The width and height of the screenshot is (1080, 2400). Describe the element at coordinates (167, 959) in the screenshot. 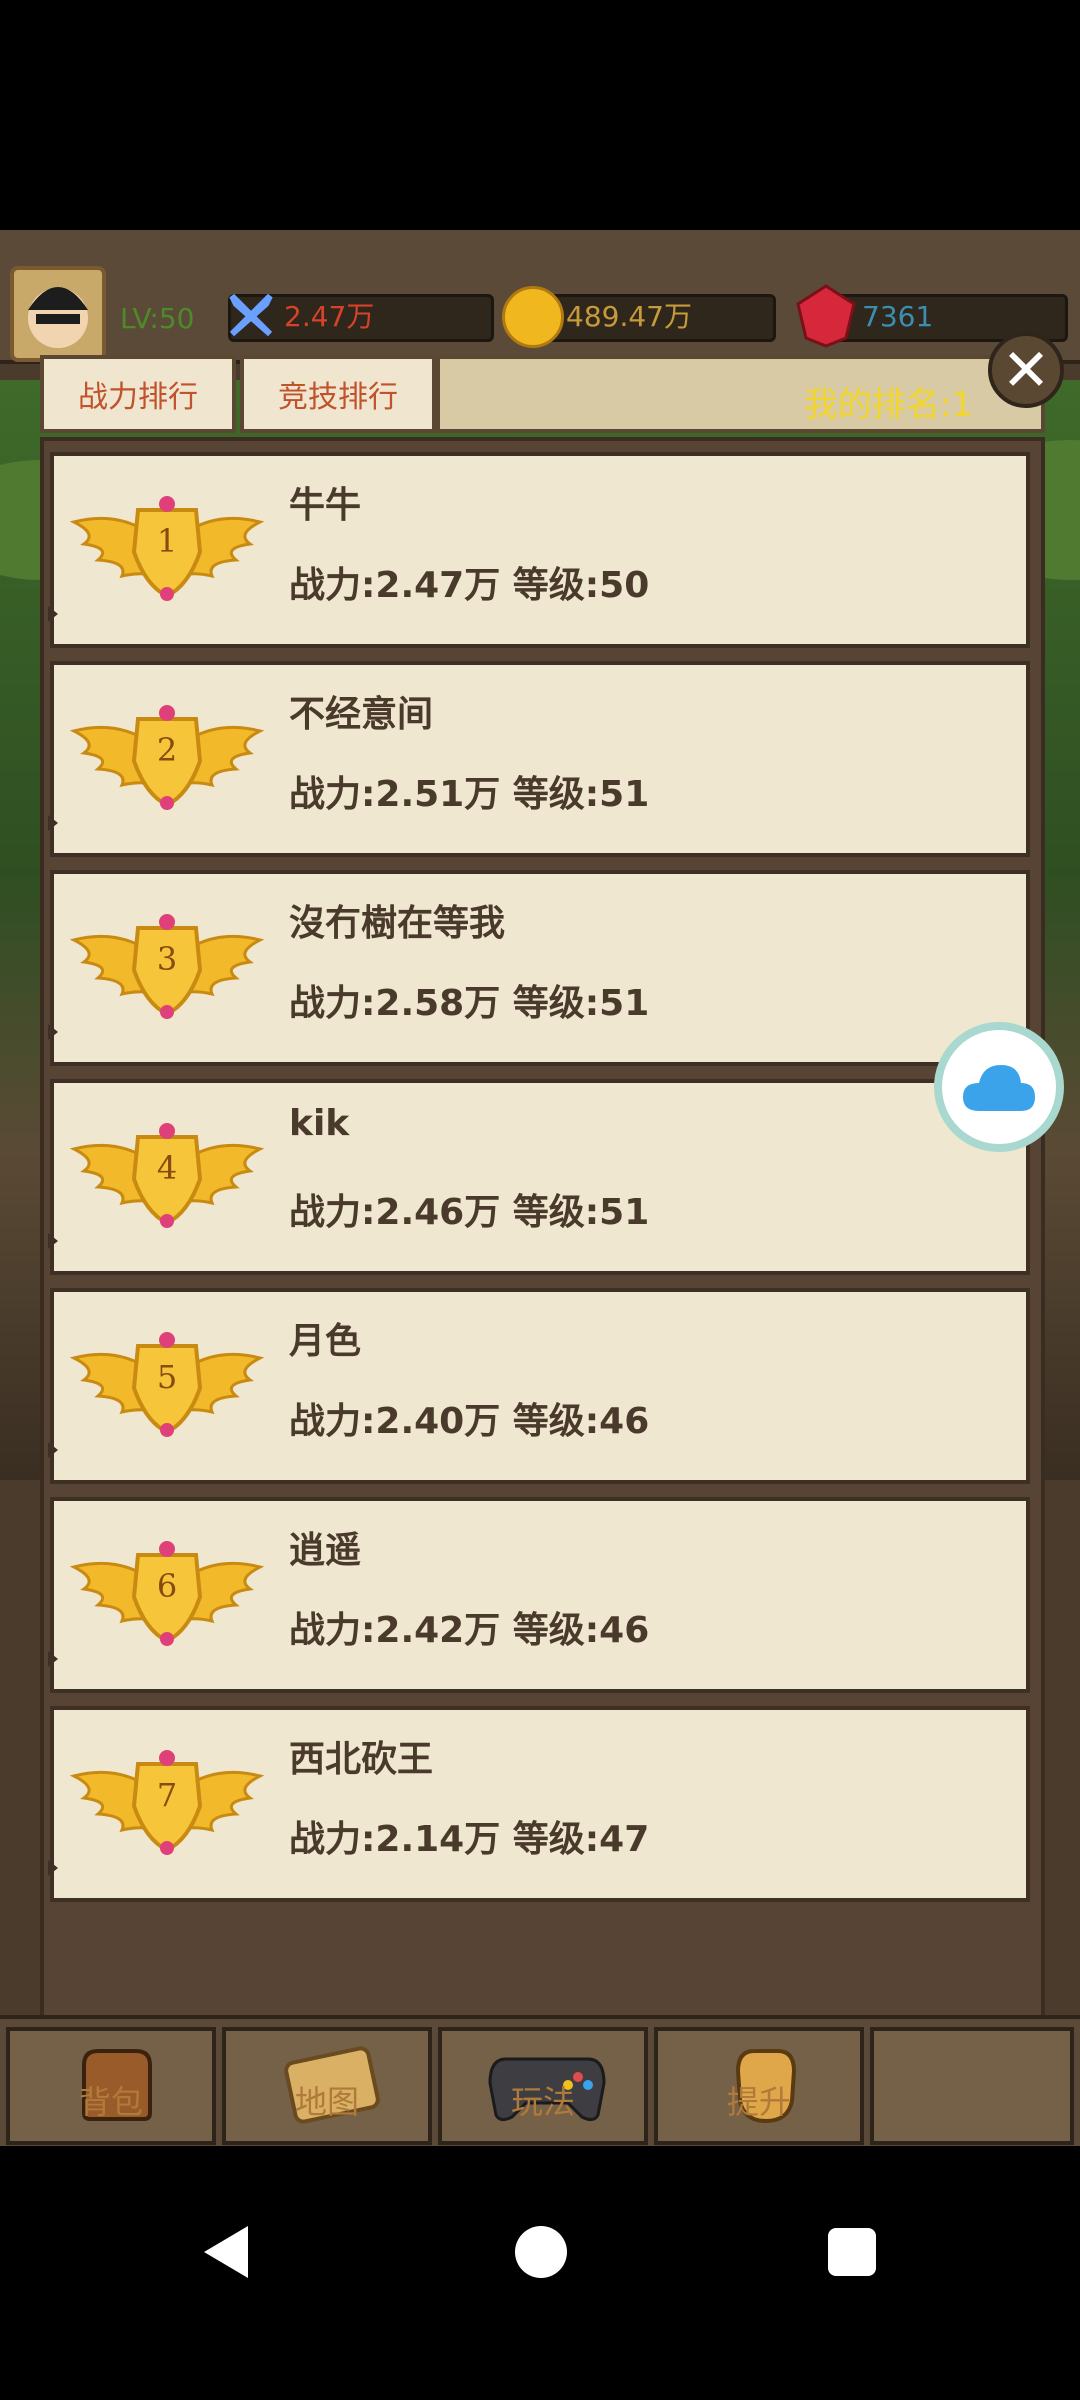

I see `rank-number: 3` at that location.